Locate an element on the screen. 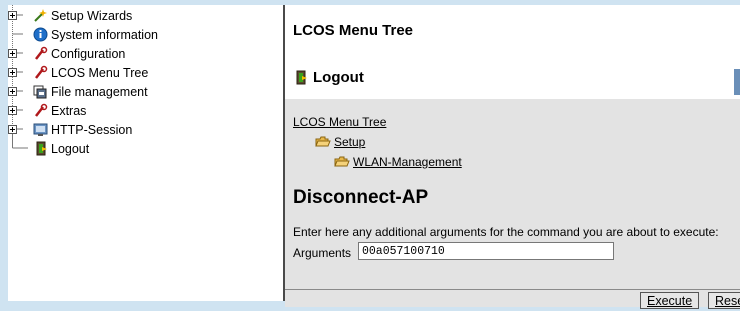 The height and width of the screenshot is (311, 740). section-heading-label: Logout is located at coordinates (338, 77).